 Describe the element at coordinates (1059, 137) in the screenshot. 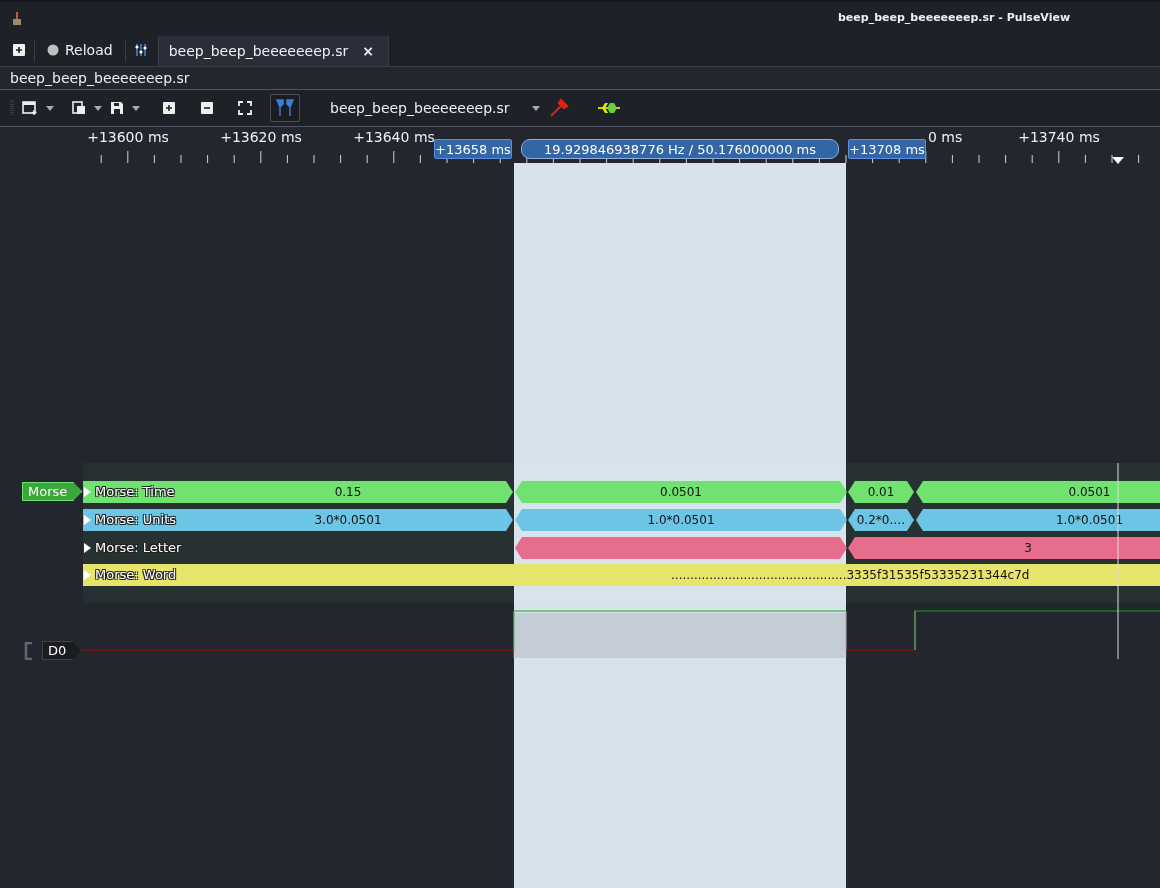

I see `time-label: +13740 ms` at that location.